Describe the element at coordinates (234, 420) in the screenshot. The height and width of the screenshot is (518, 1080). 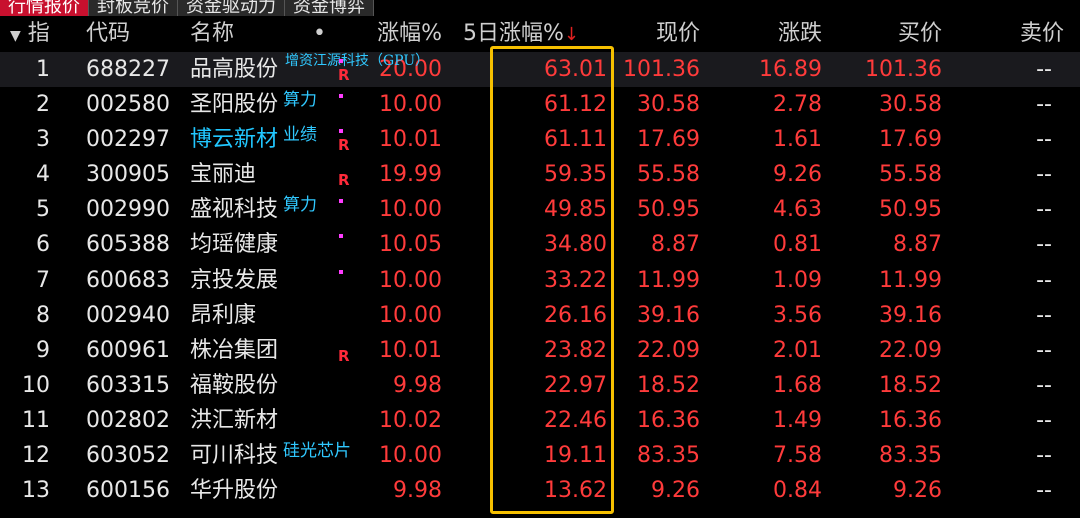
I see `stock-name: 洪汇新材` at that location.